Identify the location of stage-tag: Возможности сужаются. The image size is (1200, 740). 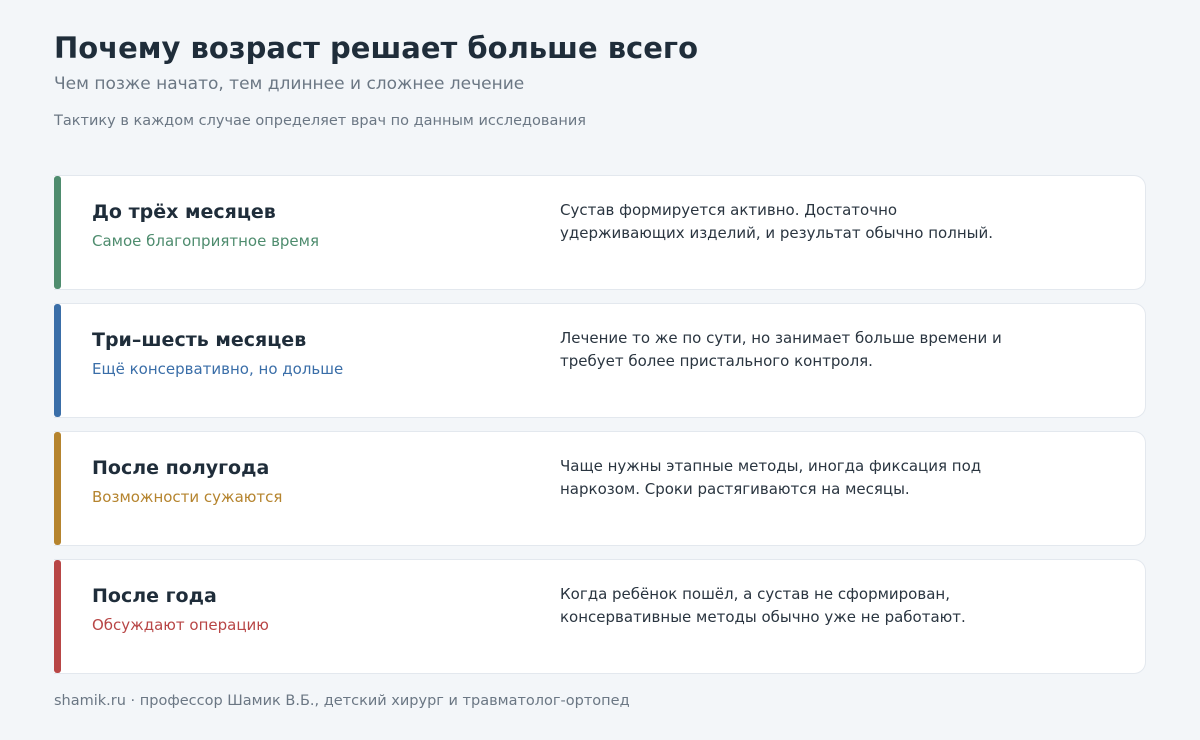
(187, 497).